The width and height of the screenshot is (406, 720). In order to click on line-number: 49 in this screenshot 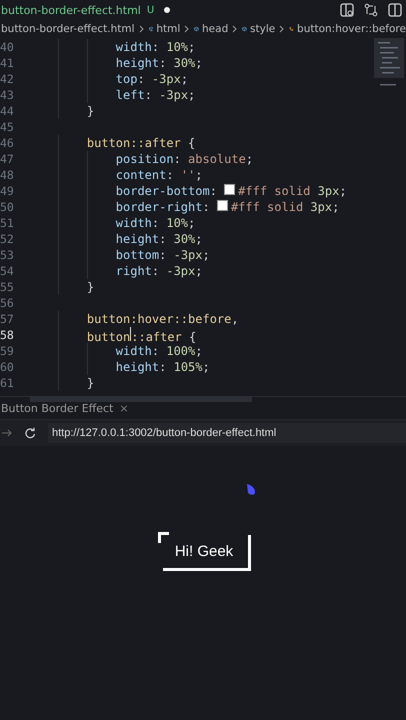, I will do `click(7, 191)`.